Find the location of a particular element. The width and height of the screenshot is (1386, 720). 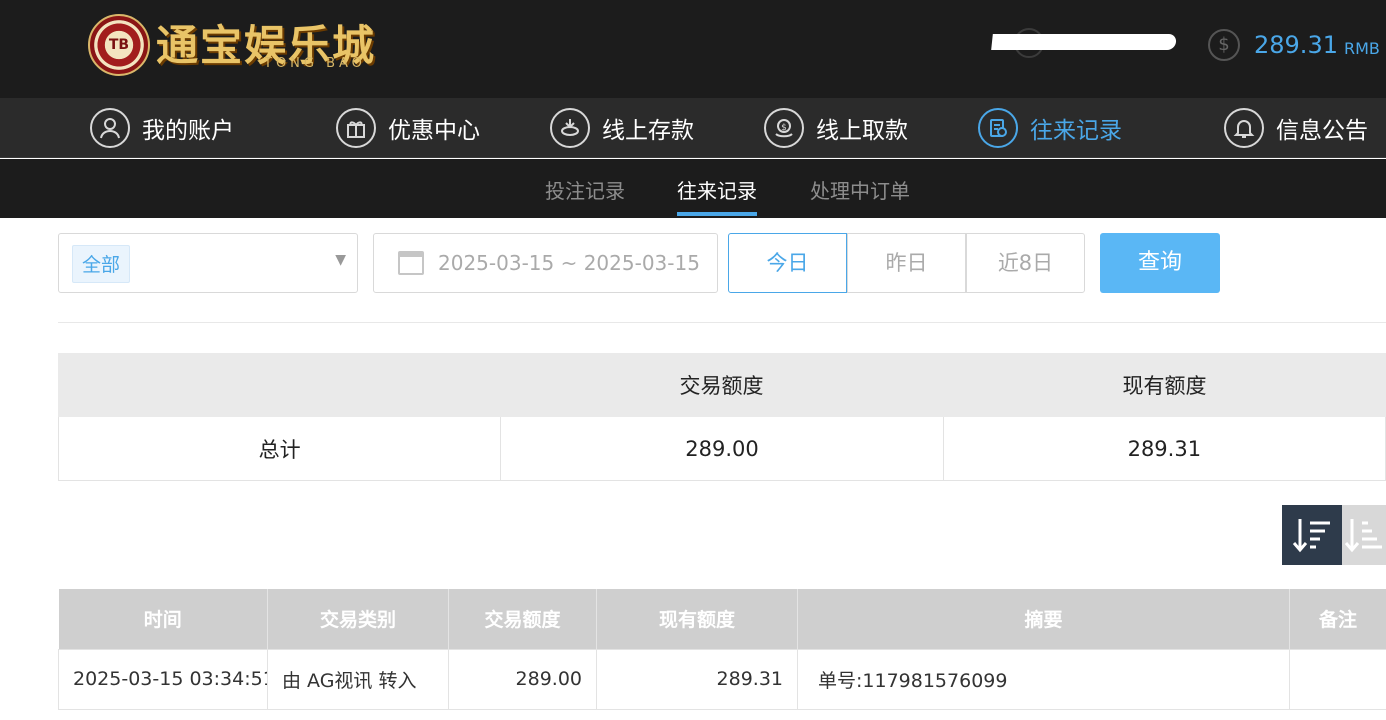

range-today-button: 今日 is located at coordinates (787, 263).